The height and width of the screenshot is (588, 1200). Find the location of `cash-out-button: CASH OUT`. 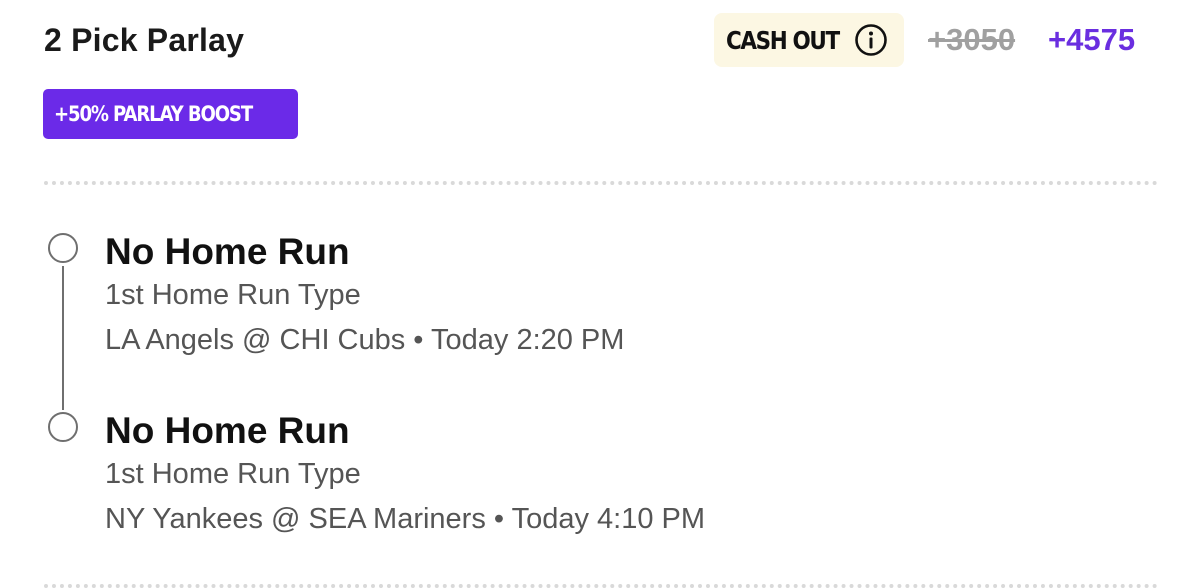

cash-out-button: CASH OUT is located at coordinates (809, 40).